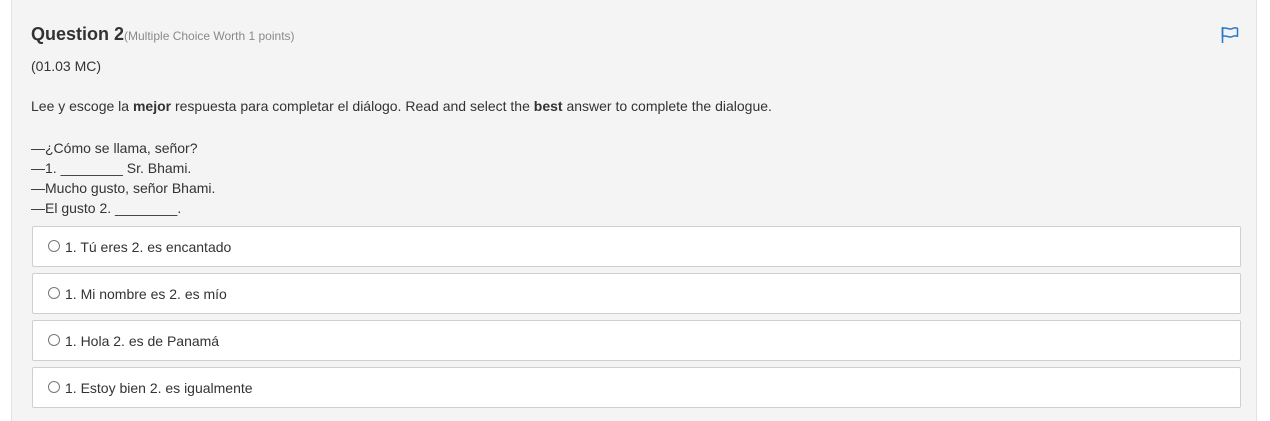 Image resolution: width=1270 pixels, height=421 pixels. What do you see at coordinates (159, 388) in the screenshot?
I see `answer-option-label: 1. Estoy bien 2. es igualmente` at bounding box center [159, 388].